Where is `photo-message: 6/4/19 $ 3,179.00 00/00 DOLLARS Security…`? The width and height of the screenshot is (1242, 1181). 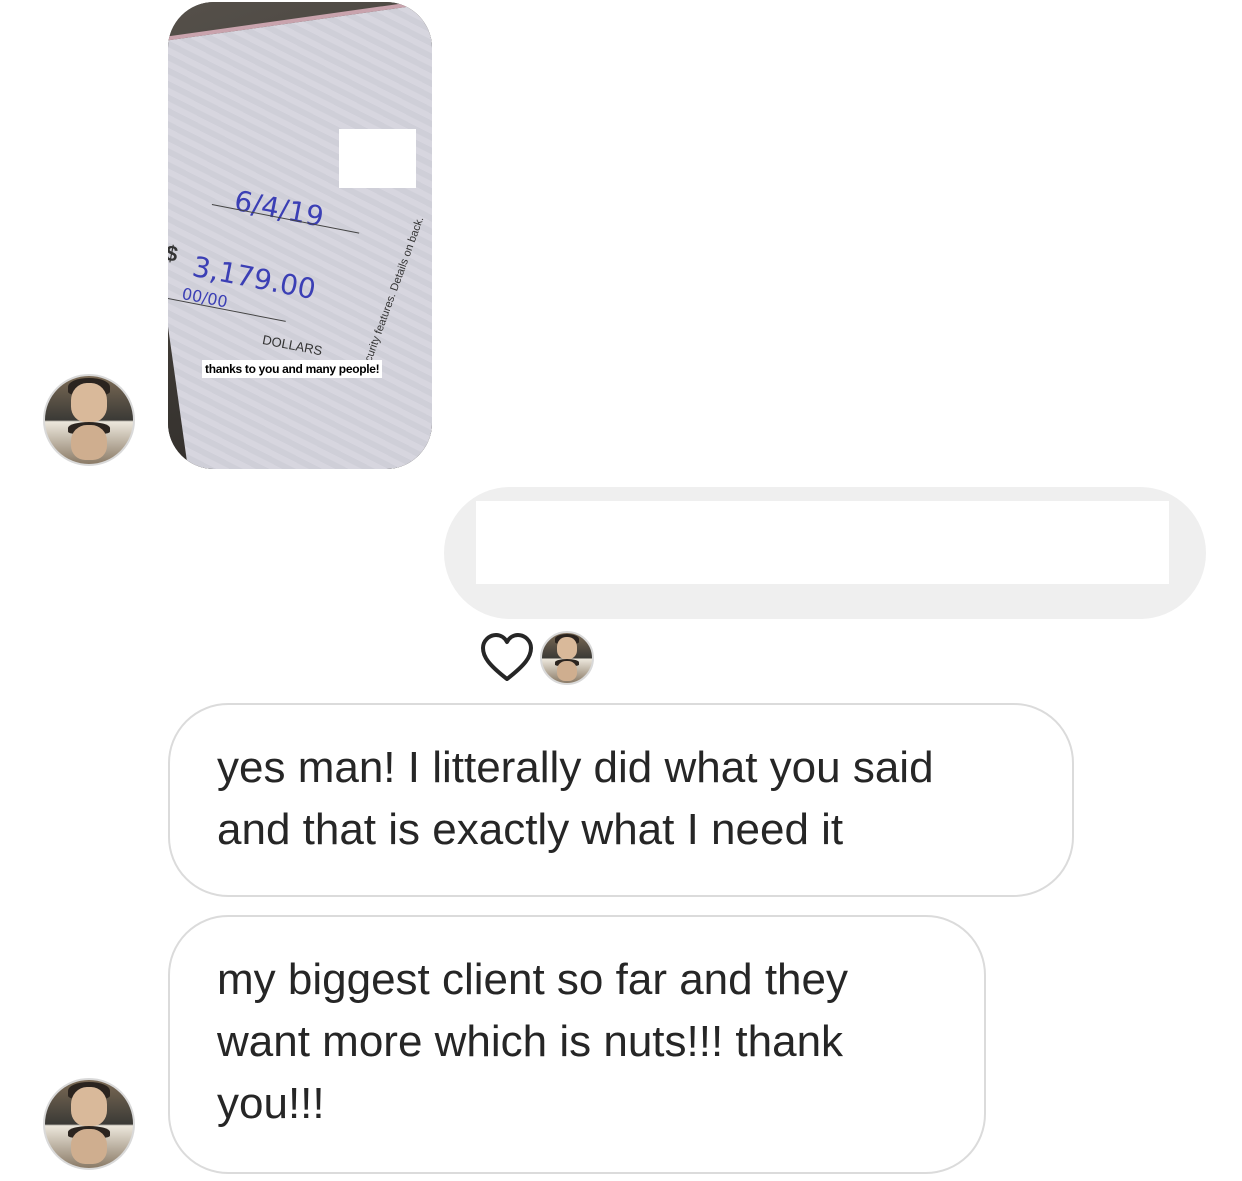 photo-message: 6/4/19 $ 3,179.00 00/00 DOLLARS Security… is located at coordinates (300, 235).